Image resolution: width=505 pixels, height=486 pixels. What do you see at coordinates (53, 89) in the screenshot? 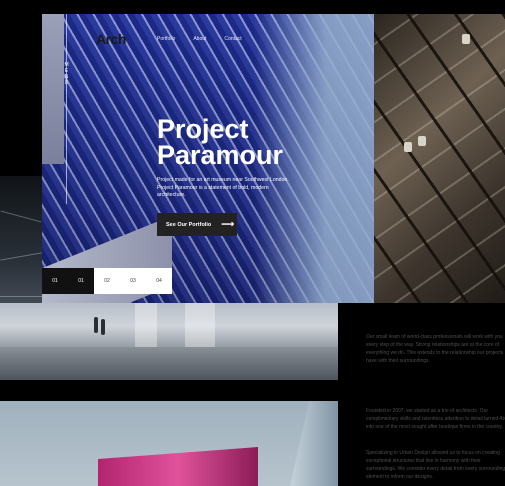
I see `hero-pillar` at bounding box center [53, 89].